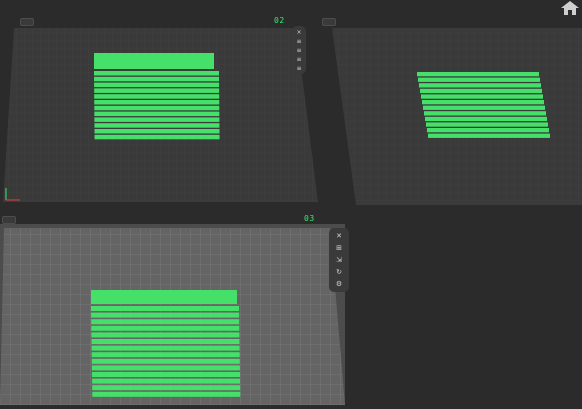 This screenshot has width=582, height=409. I want to click on side-toolbar-bottom: ✕ ⊞ ⇲ ↻ ⚙, so click(339, 260).